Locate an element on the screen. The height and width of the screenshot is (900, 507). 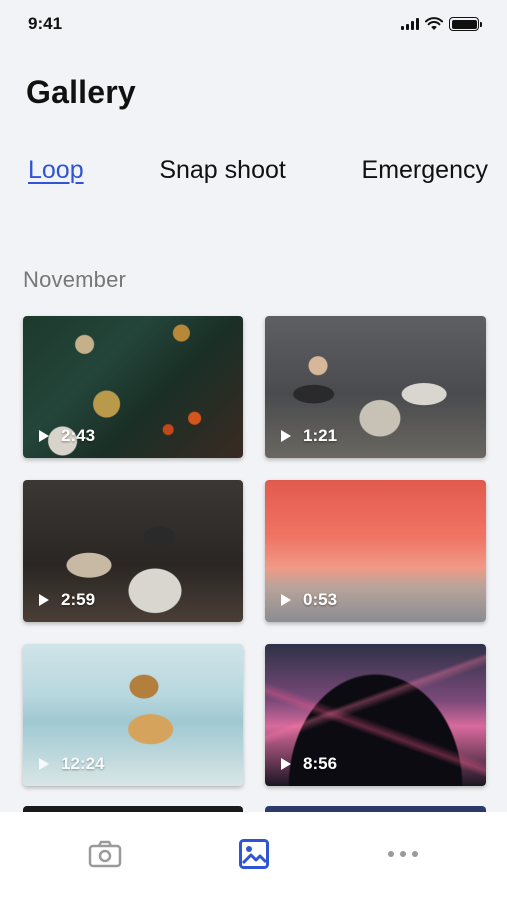
wifi-icon is located at coordinates (434, 23).